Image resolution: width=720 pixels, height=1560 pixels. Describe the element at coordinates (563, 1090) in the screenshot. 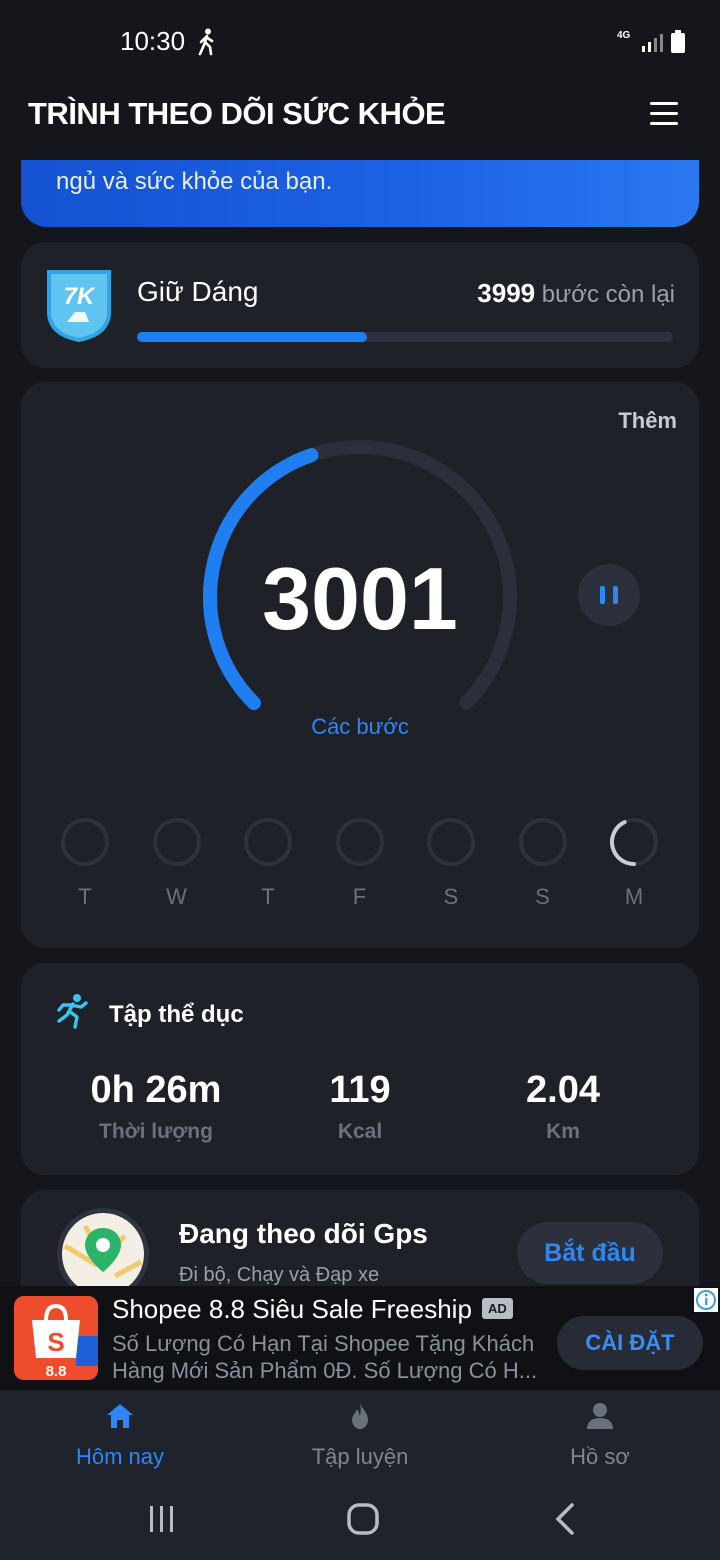

I see `stat-value: 2.04` at that location.